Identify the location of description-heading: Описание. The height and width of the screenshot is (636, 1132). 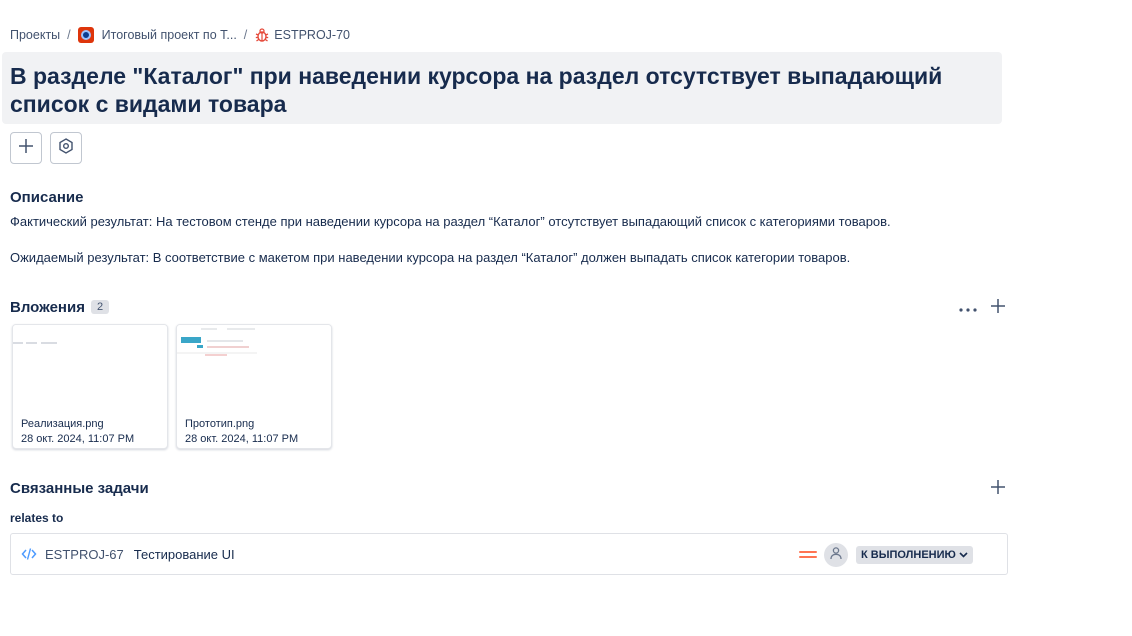
(47, 197).